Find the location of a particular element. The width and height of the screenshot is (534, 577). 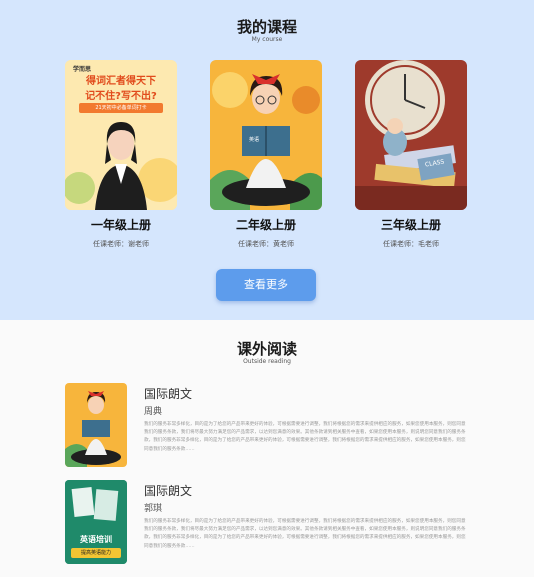

book-label-2: 英语 is located at coordinates (253, 140).